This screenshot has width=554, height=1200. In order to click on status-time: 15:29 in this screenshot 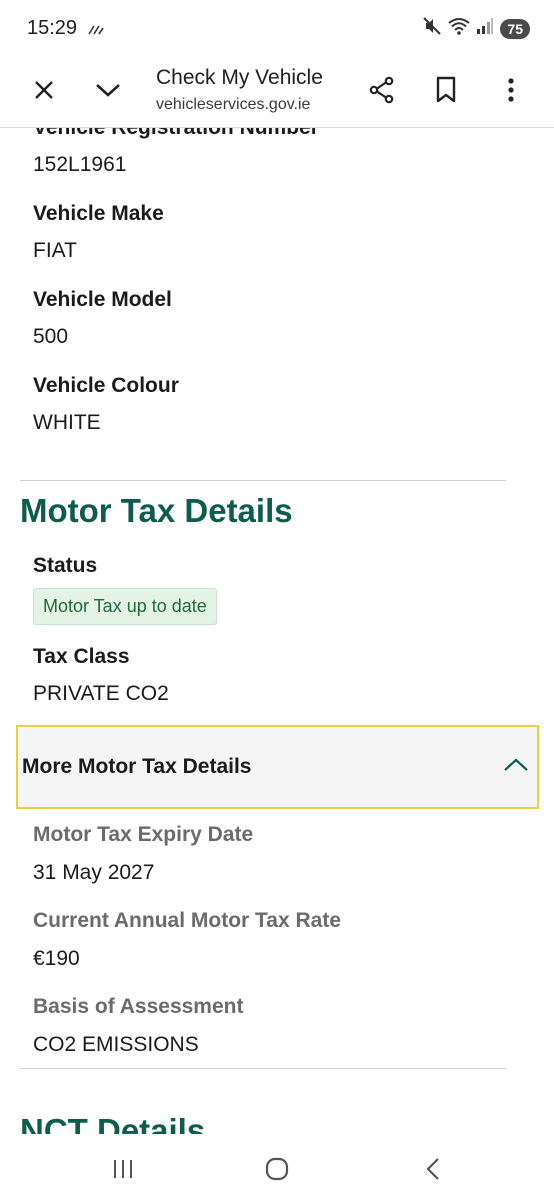, I will do `click(52, 28)`.